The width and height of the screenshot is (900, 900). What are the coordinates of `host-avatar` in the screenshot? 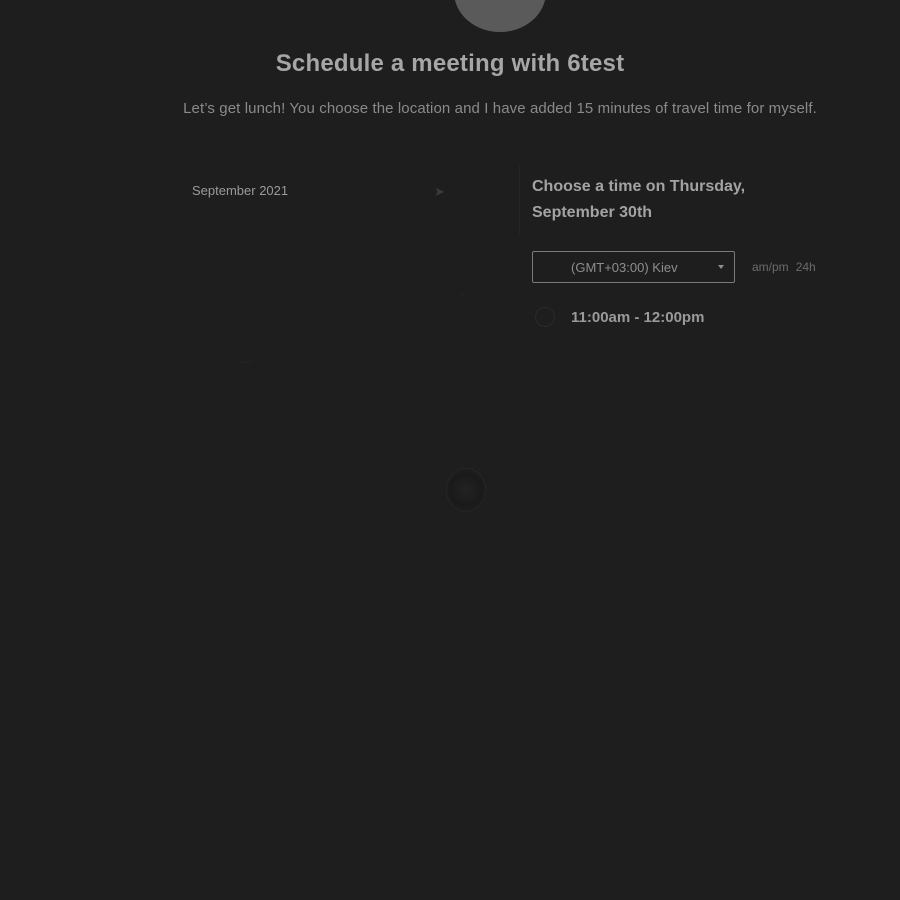 It's located at (500, 16).